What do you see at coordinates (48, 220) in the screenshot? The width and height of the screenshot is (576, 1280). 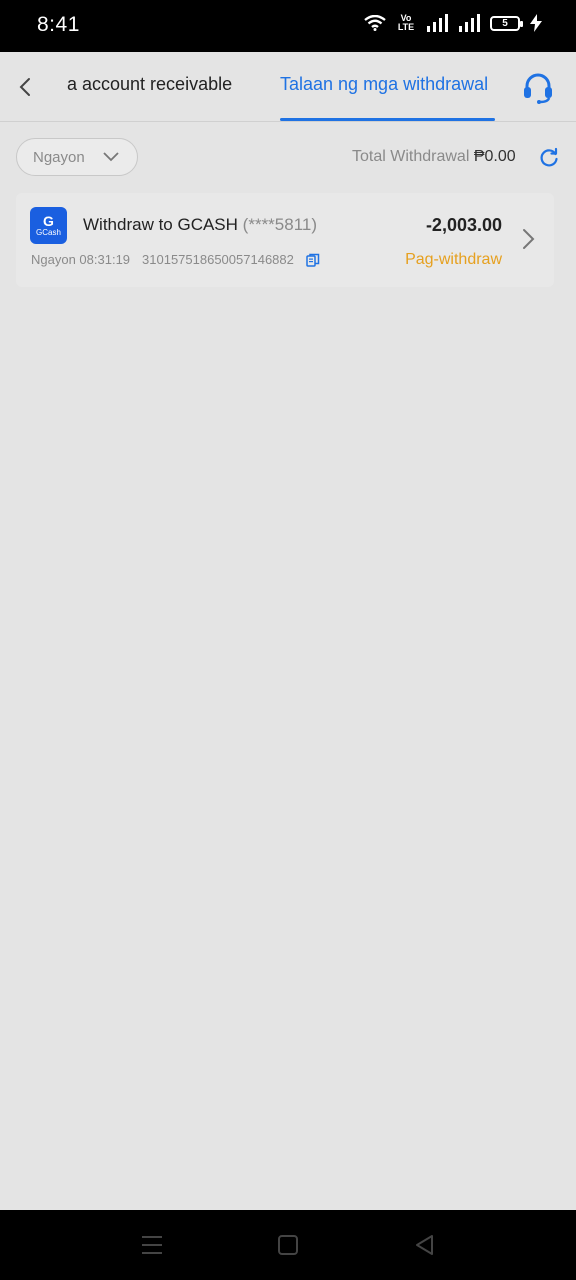 I see `gcash-logo-letter: G` at bounding box center [48, 220].